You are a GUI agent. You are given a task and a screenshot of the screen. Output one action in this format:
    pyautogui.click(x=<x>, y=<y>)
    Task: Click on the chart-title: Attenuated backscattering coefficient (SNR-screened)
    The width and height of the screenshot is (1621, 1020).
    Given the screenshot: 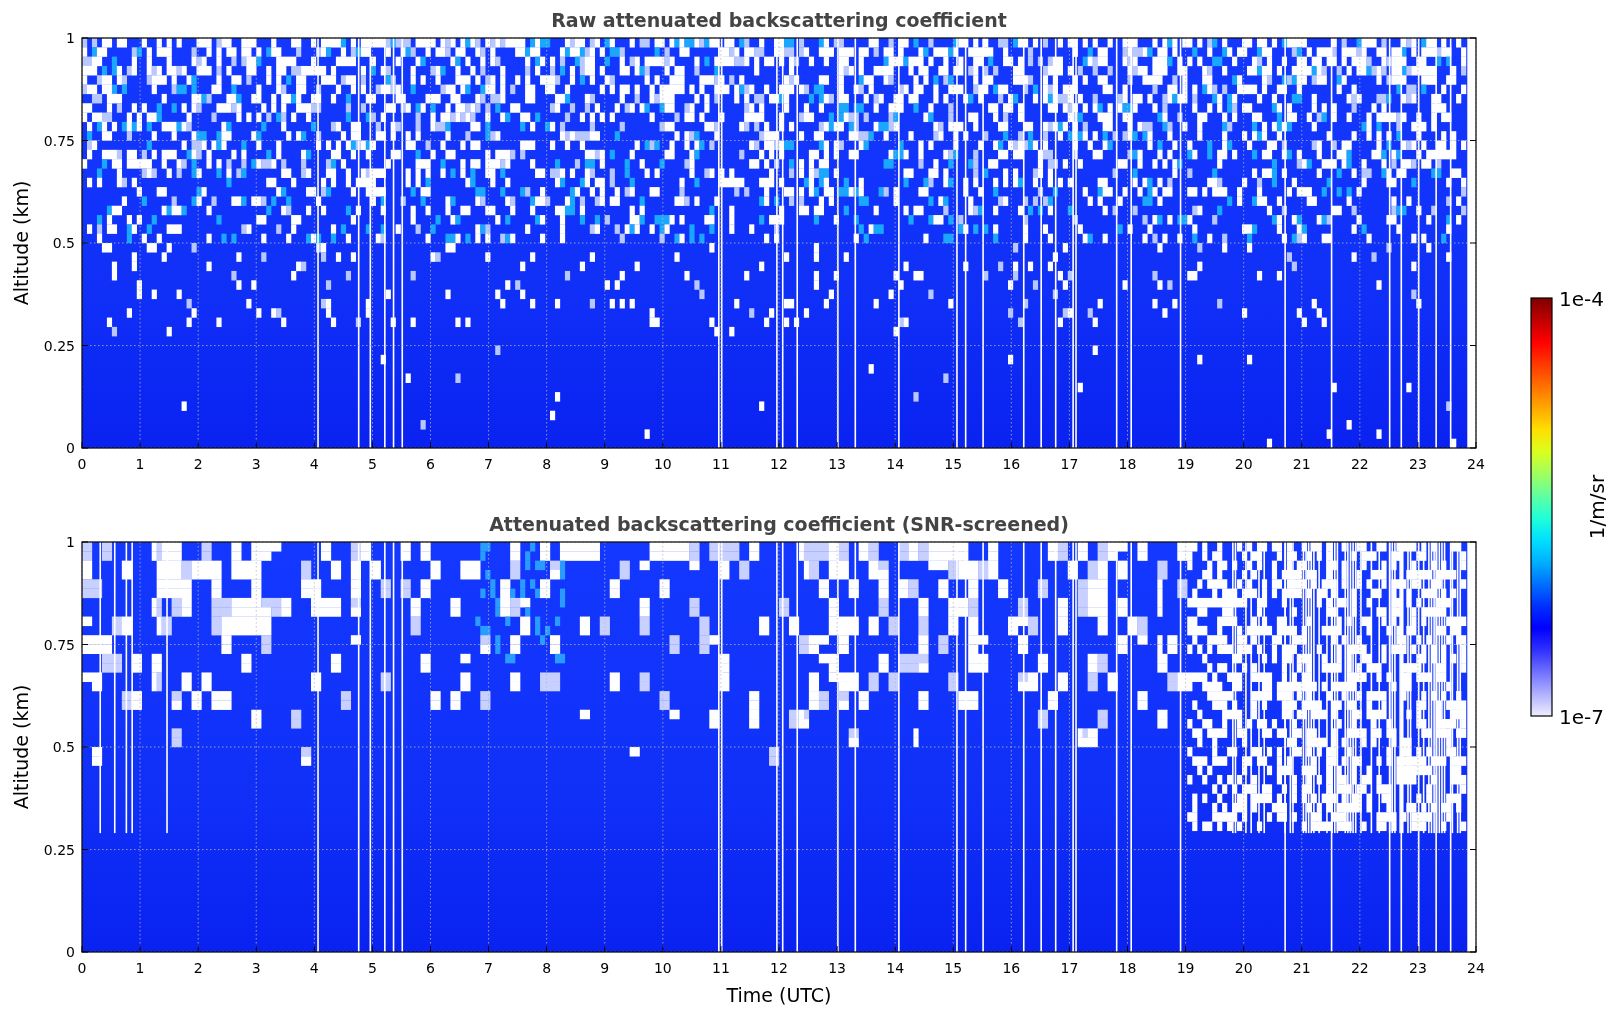 What is the action you would take?
    pyautogui.click(x=779, y=524)
    